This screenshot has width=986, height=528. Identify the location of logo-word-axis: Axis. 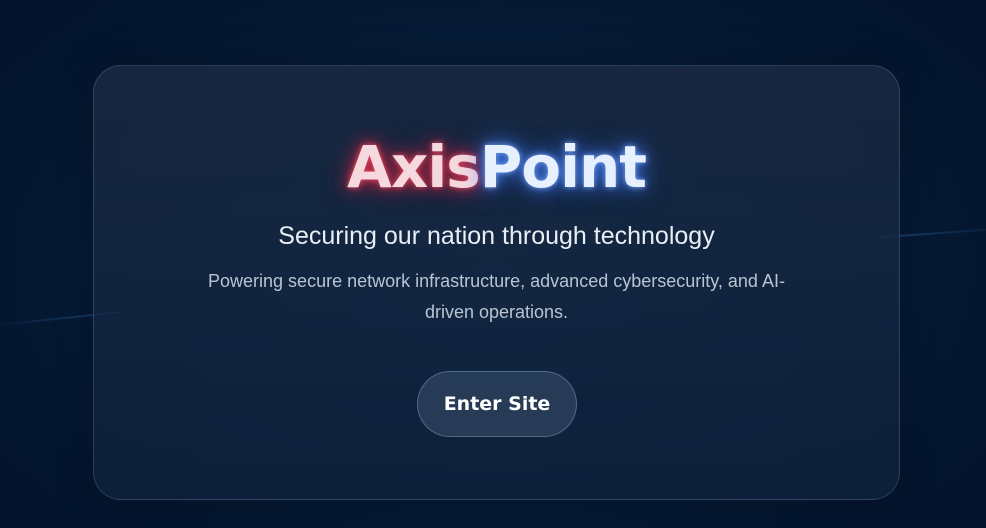
(414, 167).